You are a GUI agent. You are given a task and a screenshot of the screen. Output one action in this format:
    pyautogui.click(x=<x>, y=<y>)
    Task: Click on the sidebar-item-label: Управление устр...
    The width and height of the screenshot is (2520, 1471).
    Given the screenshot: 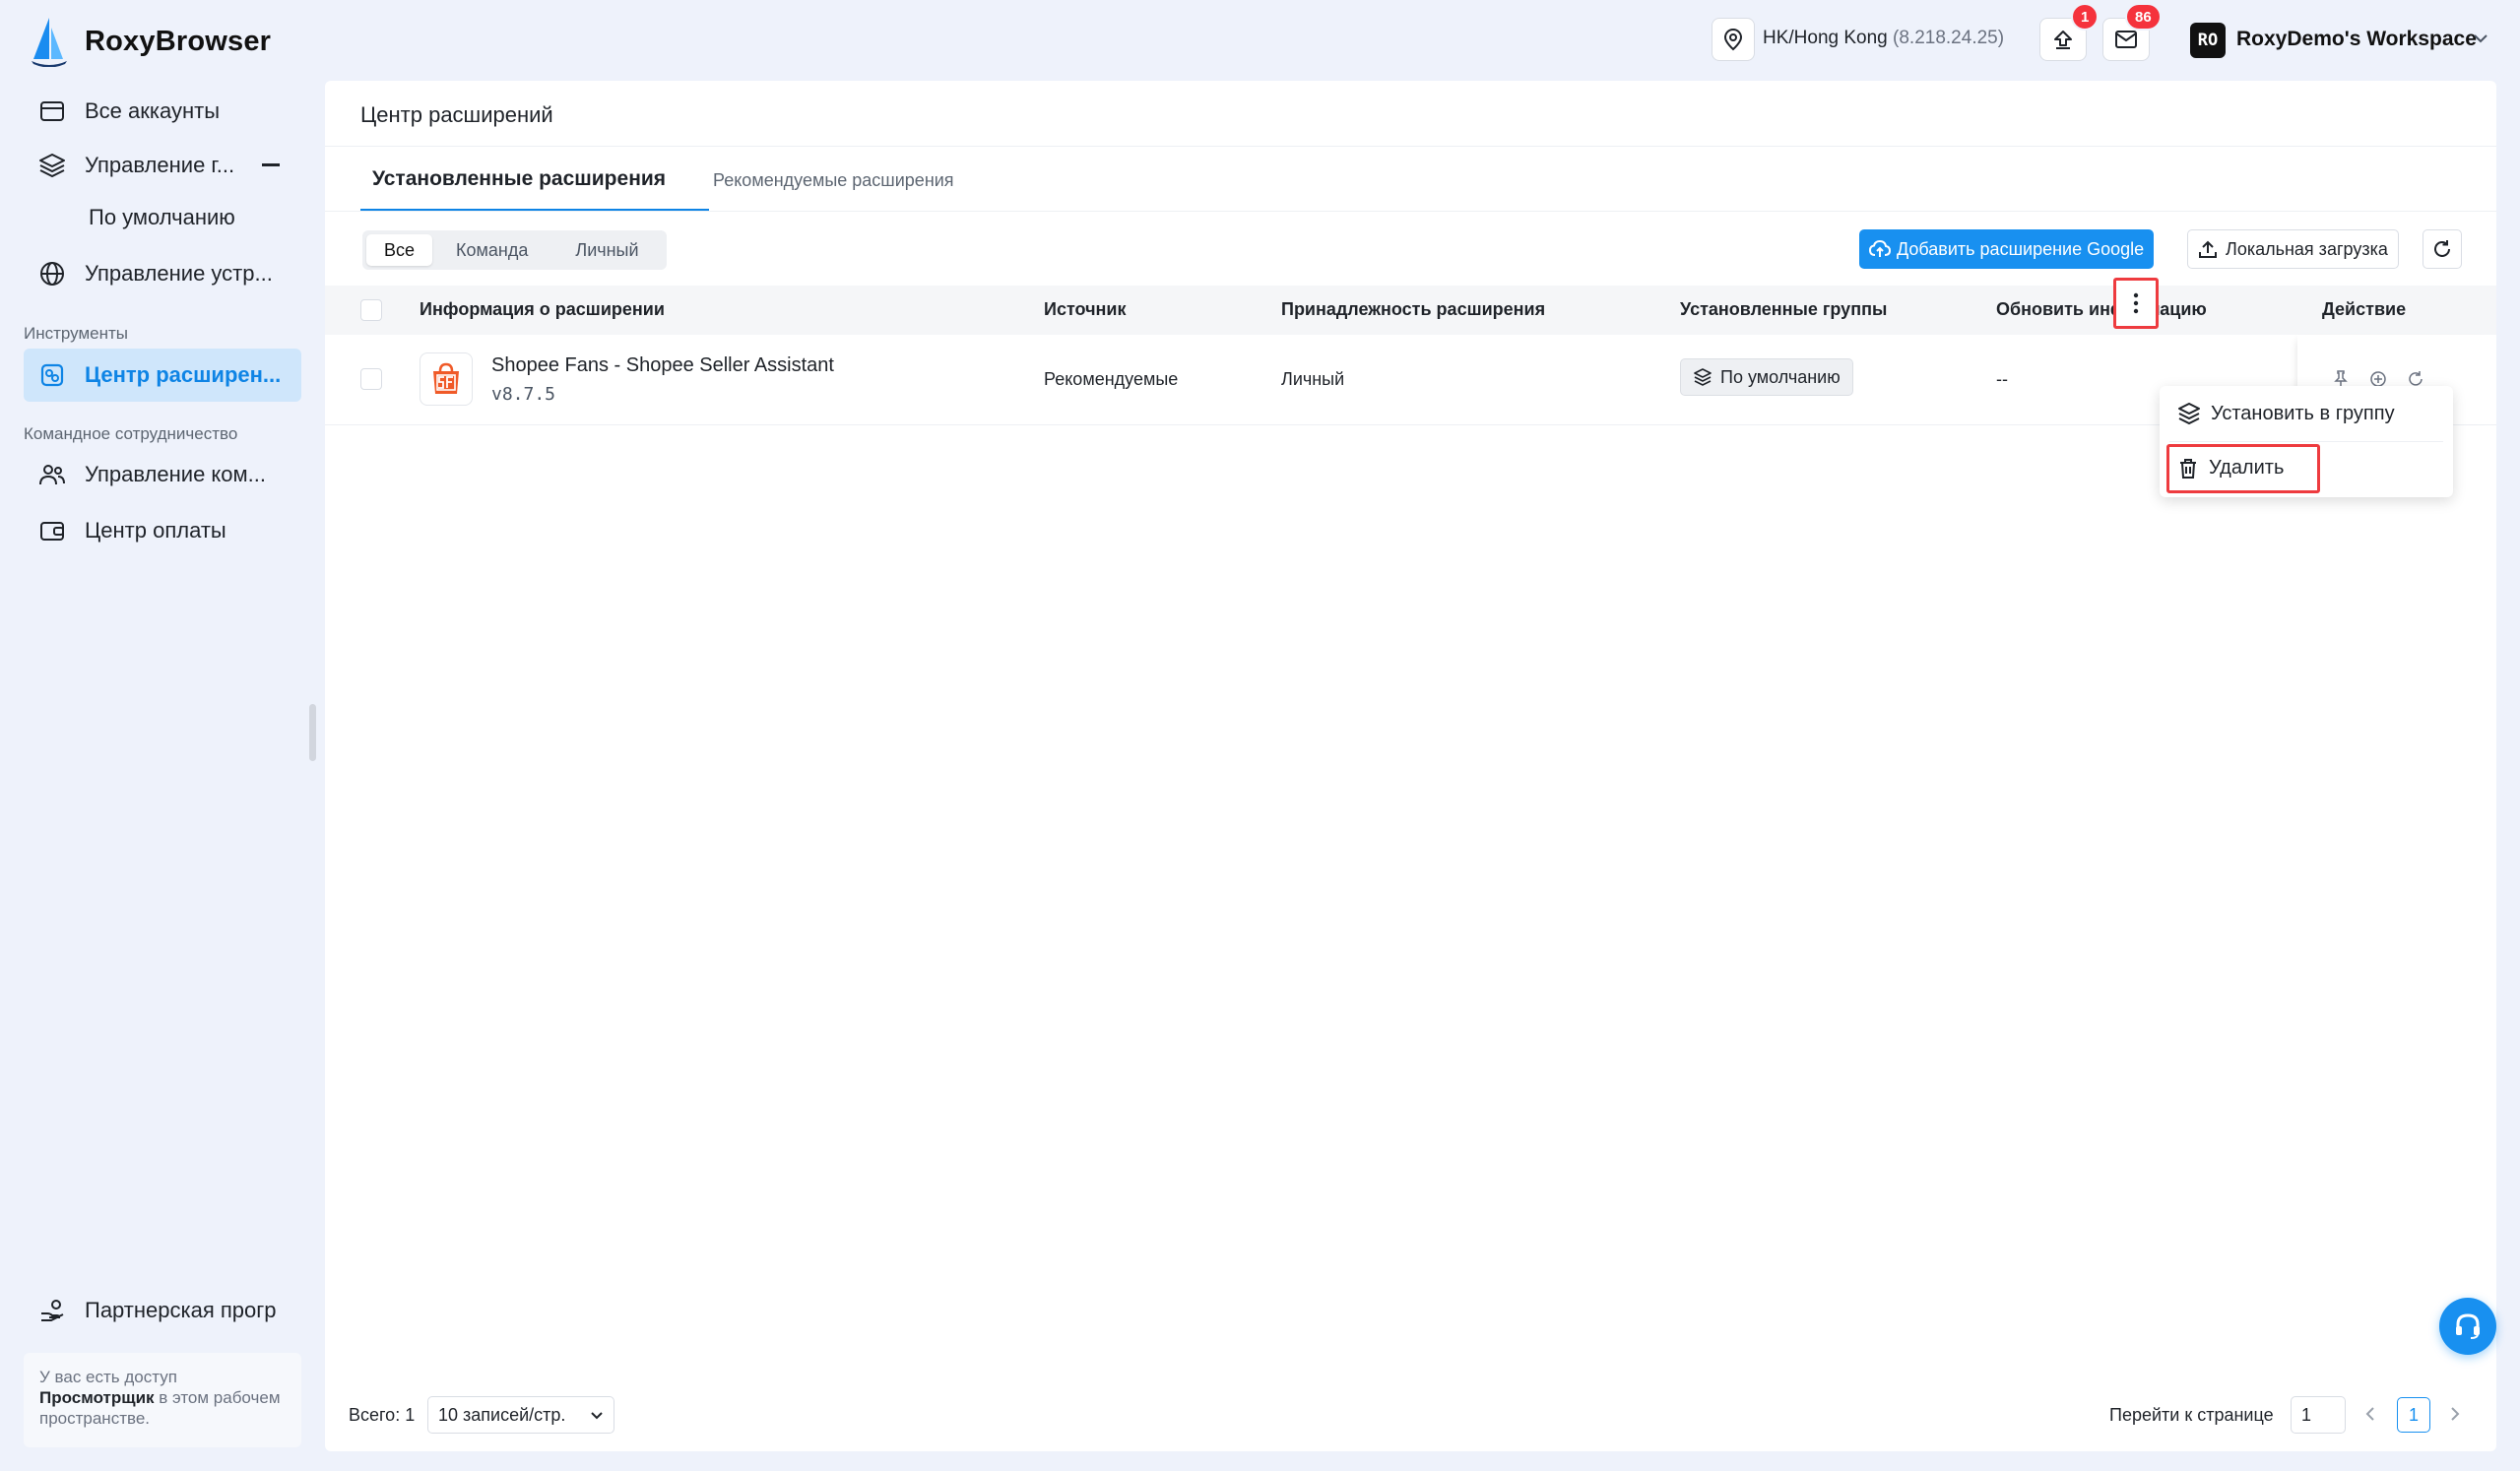 What is the action you would take?
    pyautogui.click(x=179, y=273)
    